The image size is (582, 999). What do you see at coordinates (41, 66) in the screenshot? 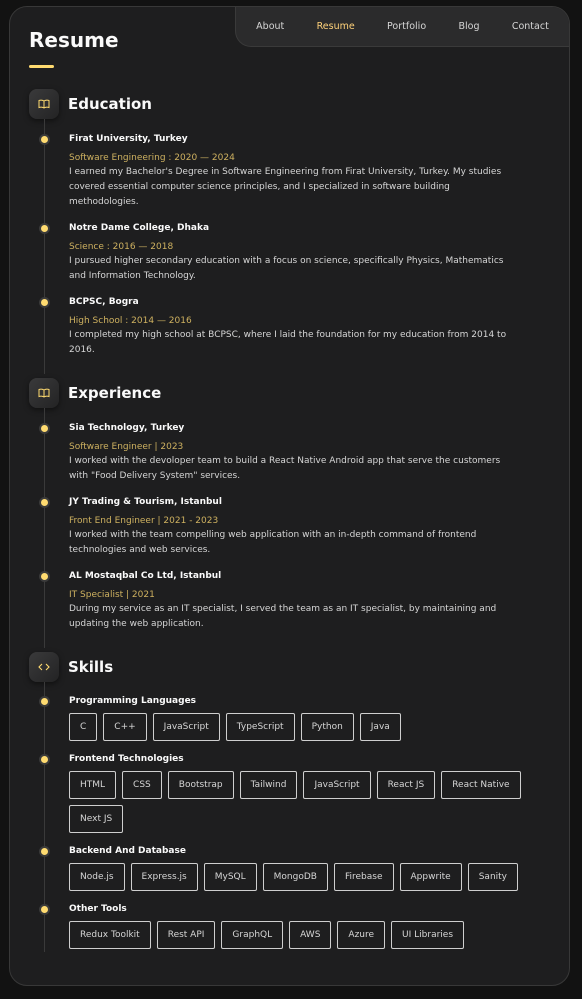
I see `title-underline` at bounding box center [41, 66].